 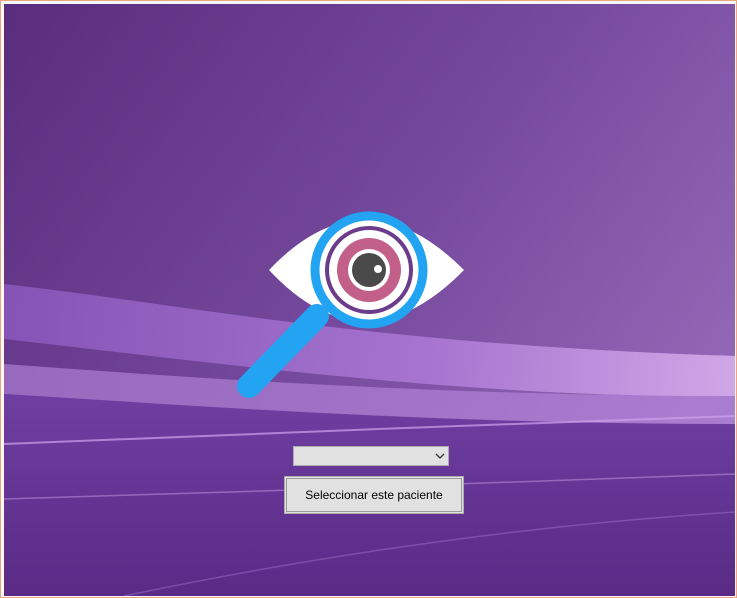 I want to click on eye-magnifier-icon, so click(x=350, y=304).